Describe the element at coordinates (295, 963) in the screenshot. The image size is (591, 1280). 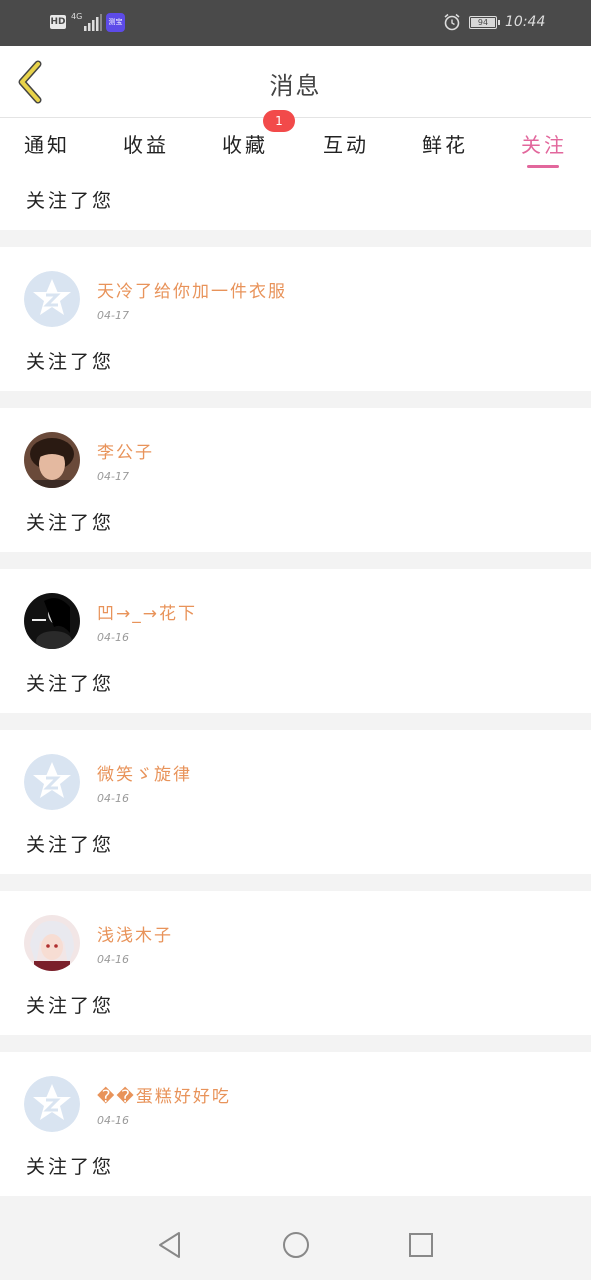
I see `list-item: 浅浅木子 04-16 关注了您` at that location.